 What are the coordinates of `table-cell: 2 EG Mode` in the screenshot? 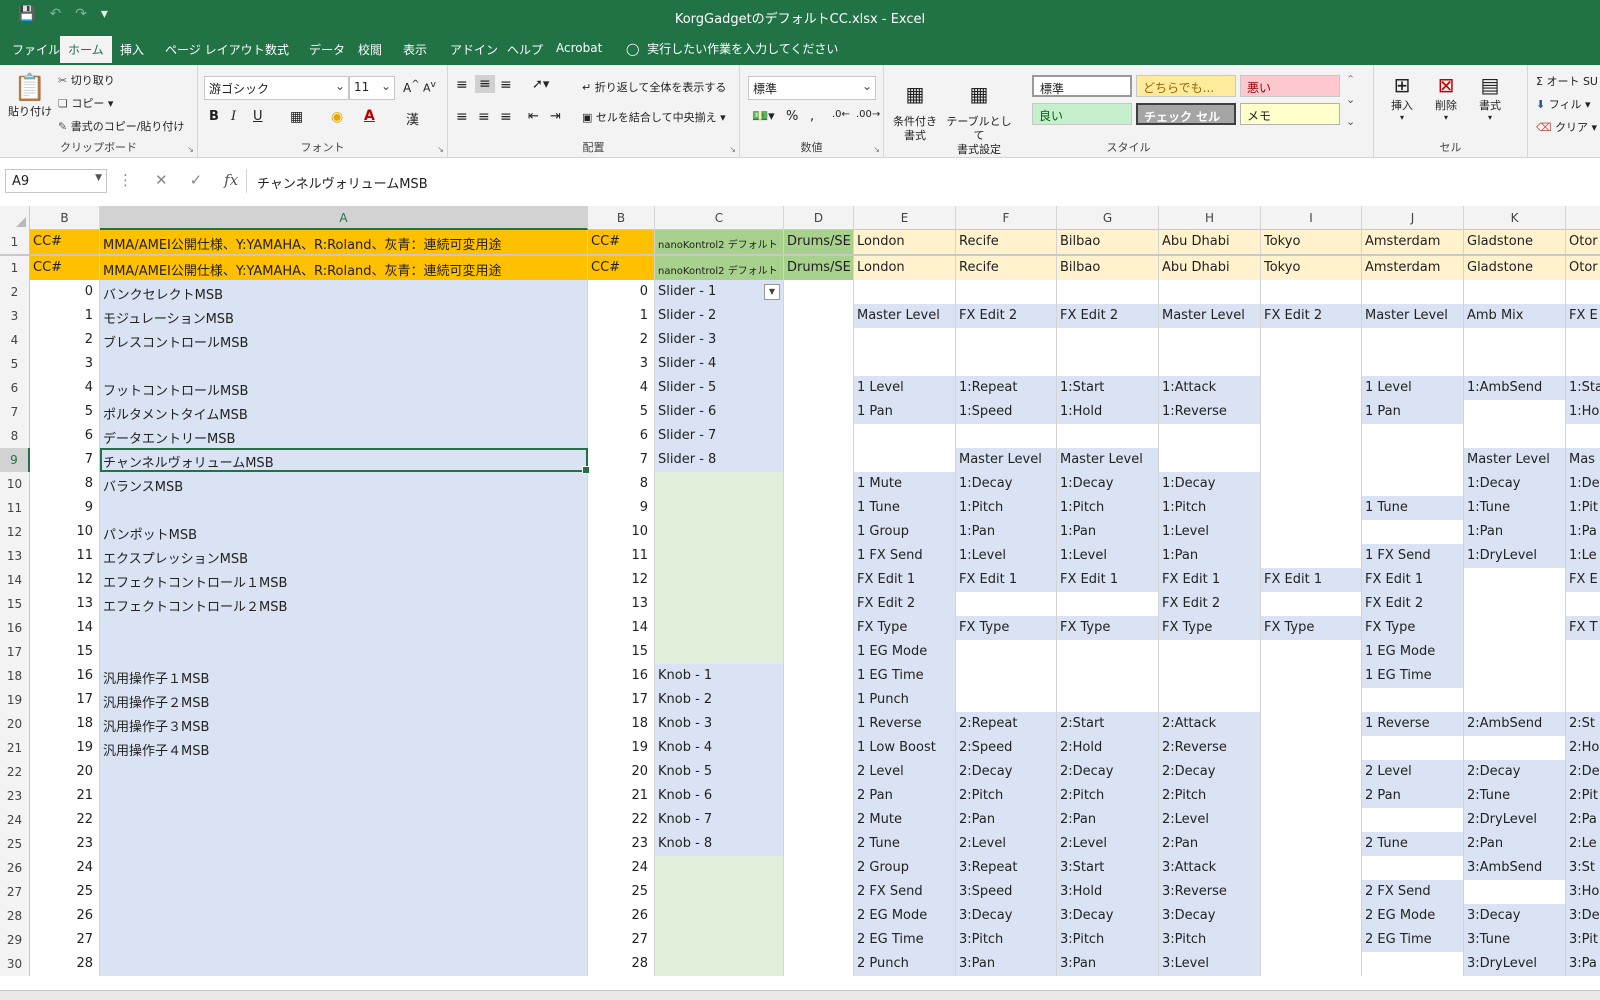 It's located at (1413, 916).